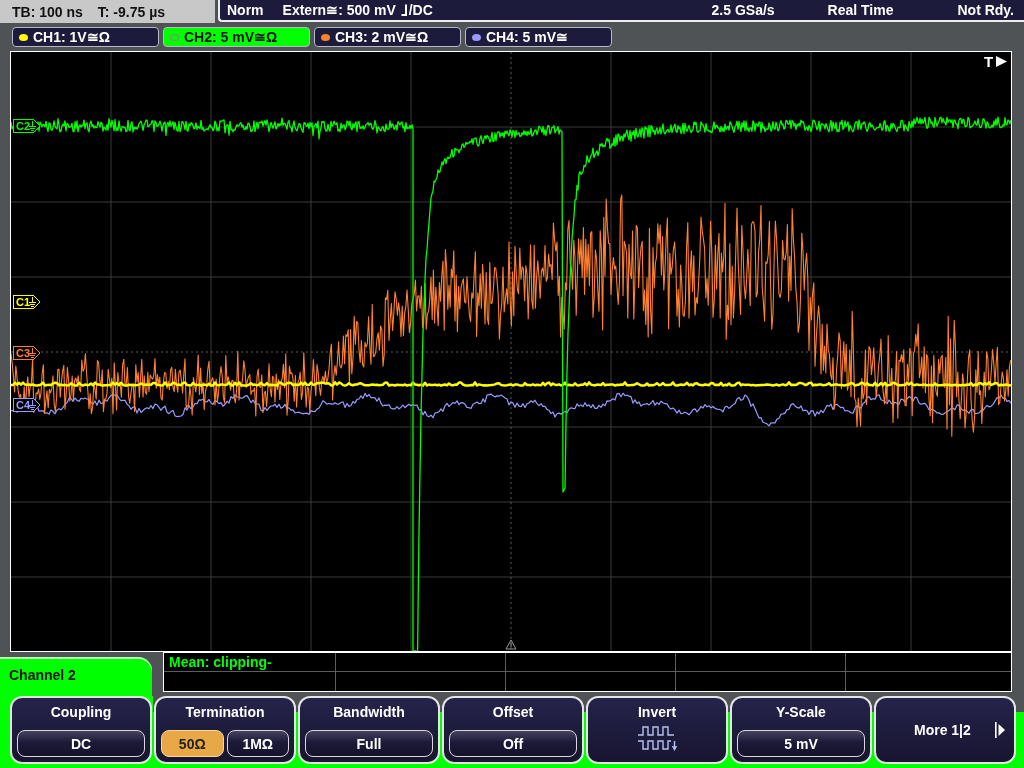 The height and width of the screenshot is (768, 1024). I want to click on sample-rate-label: 2.5 GSa/s, so click(743, 10).